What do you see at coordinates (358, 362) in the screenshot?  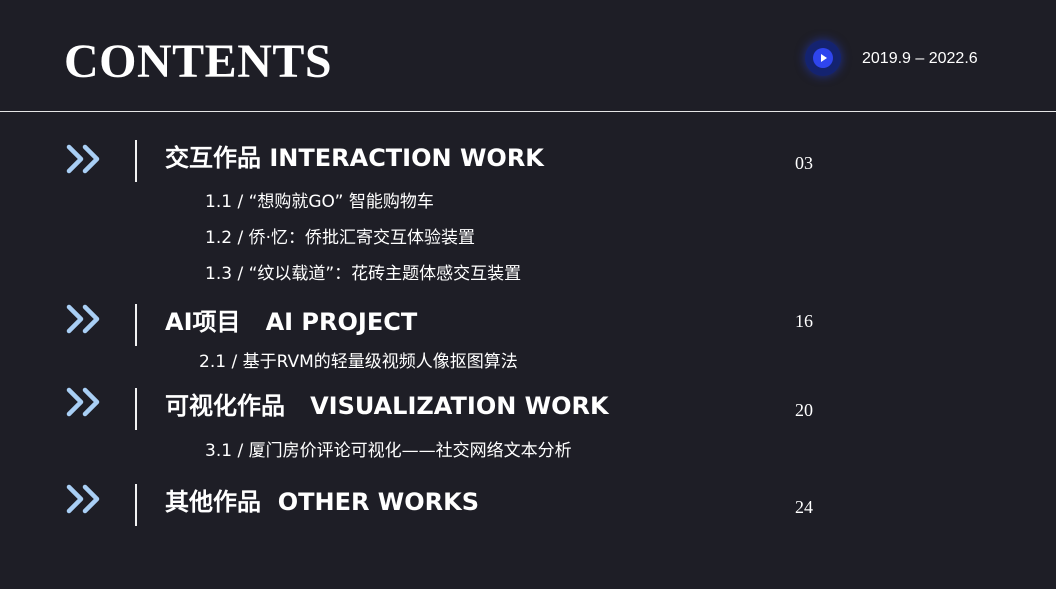 I see `list-item: 2.1 / 基于RVM的轻量级视频人像抠图算法` at bounding box center [358, 362].